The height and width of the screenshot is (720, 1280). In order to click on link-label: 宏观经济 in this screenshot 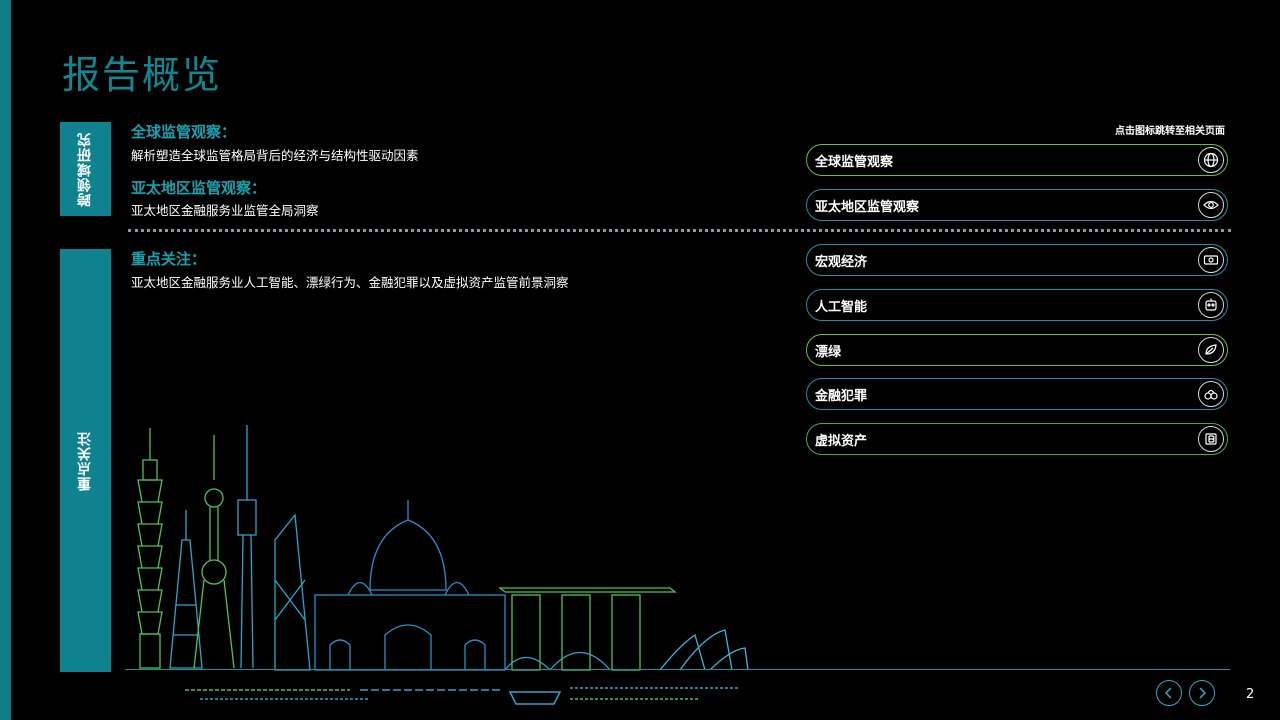, I will do `click(841, 262)`.